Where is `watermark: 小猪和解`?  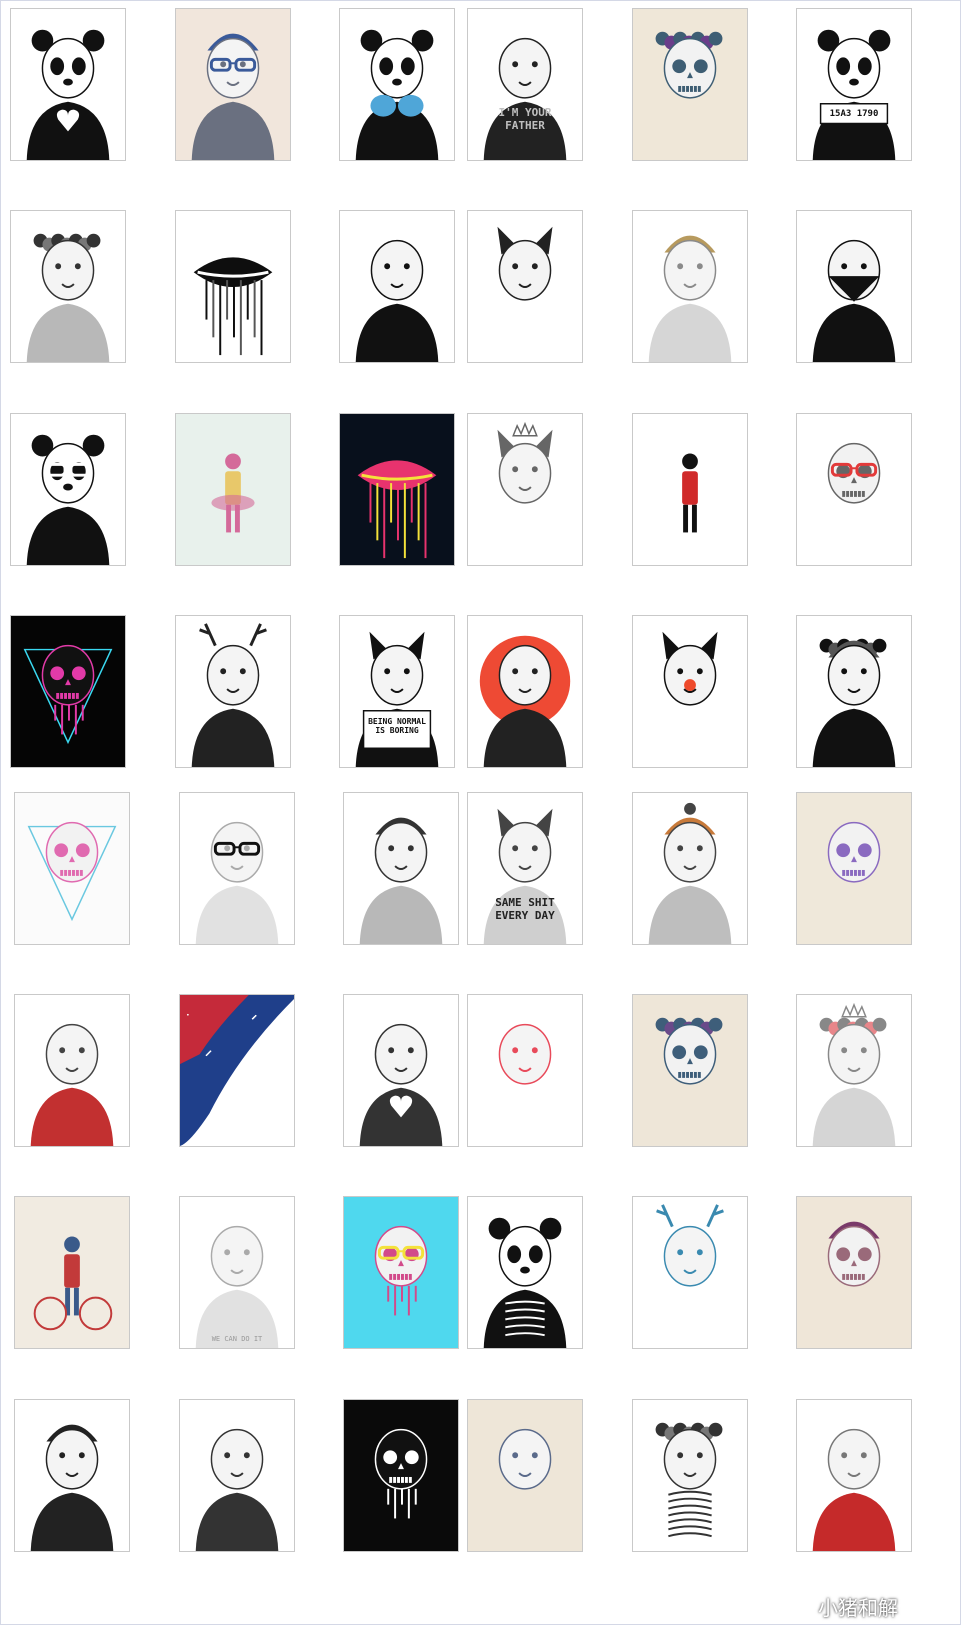 watermark: 小猪和解 is located at coordinates (840, 1606).